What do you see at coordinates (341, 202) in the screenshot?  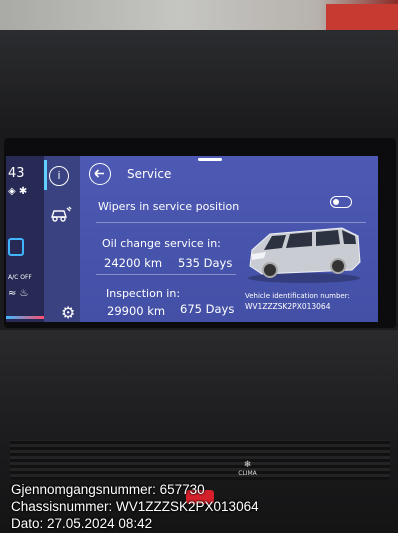 I see `toggle-switch` at bounding box center [341, 202].